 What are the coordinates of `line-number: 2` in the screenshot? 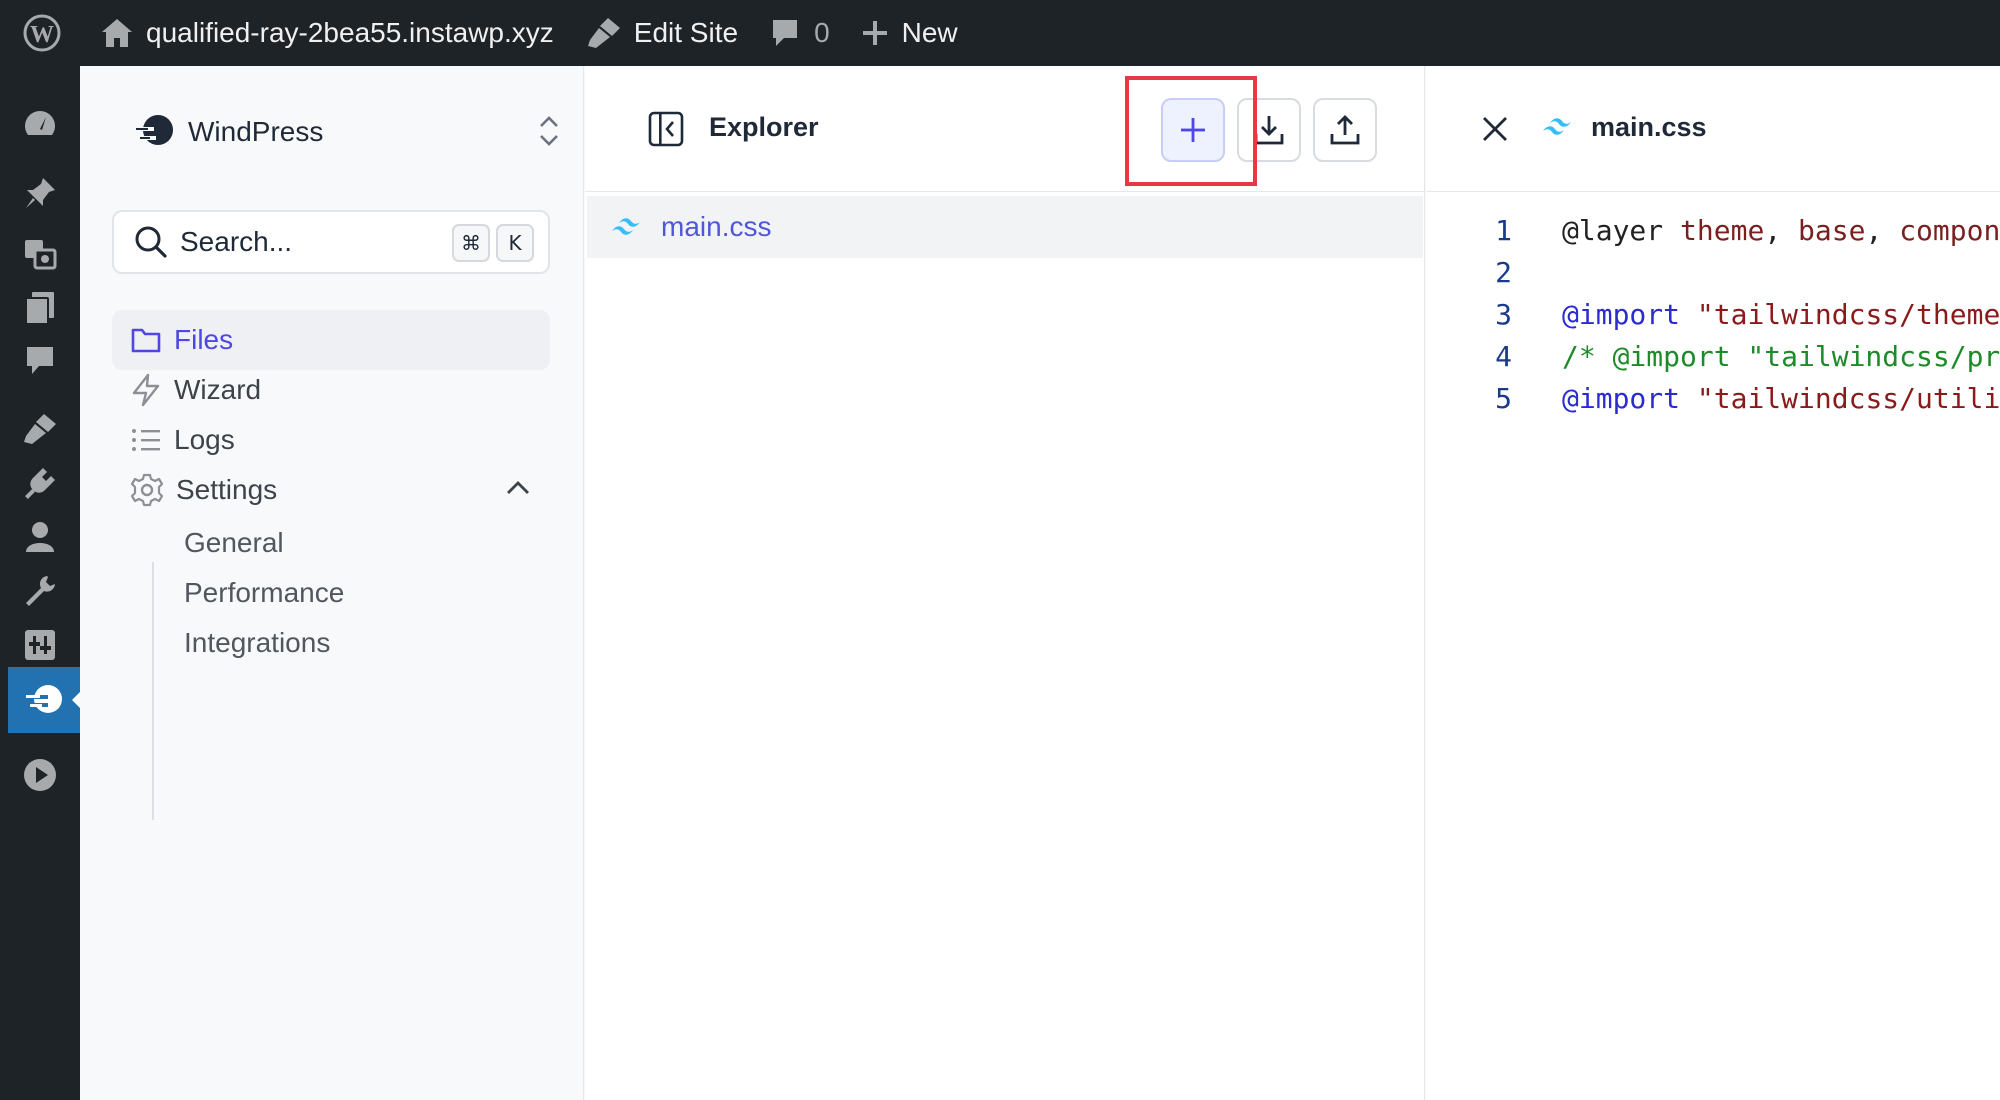 It's located at (1503, 272).